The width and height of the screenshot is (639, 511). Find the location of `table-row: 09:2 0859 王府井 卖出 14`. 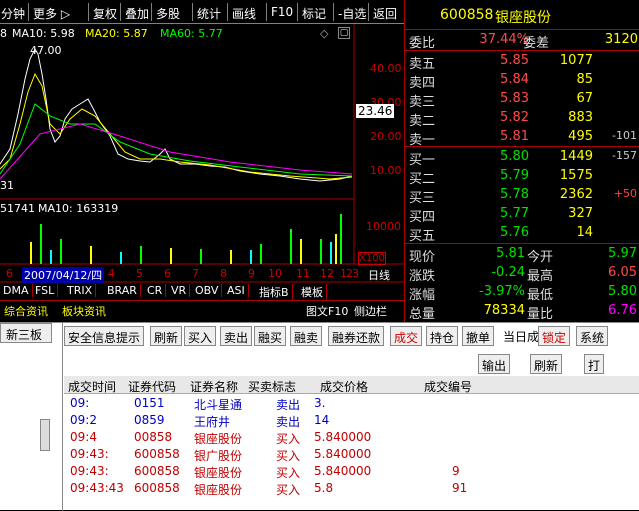

table-row: 09:2 0859 王府井 卖出 14 is located at coordinates (351, 421).